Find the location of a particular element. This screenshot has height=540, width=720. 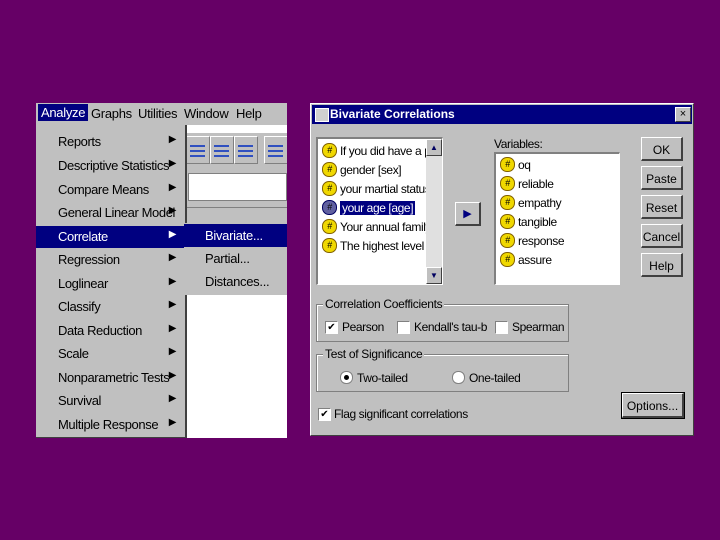

list-item: # gender [sex] is located at coordinates (362, 171).